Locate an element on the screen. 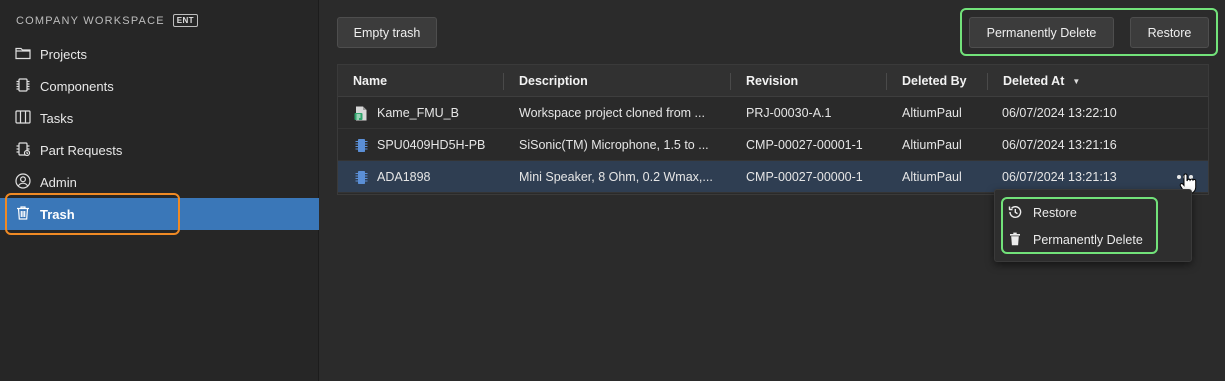 This screenshot has height=381, width=1225. row-revision: CMP-00027-00001-1 is located at coordinates (804, 145).